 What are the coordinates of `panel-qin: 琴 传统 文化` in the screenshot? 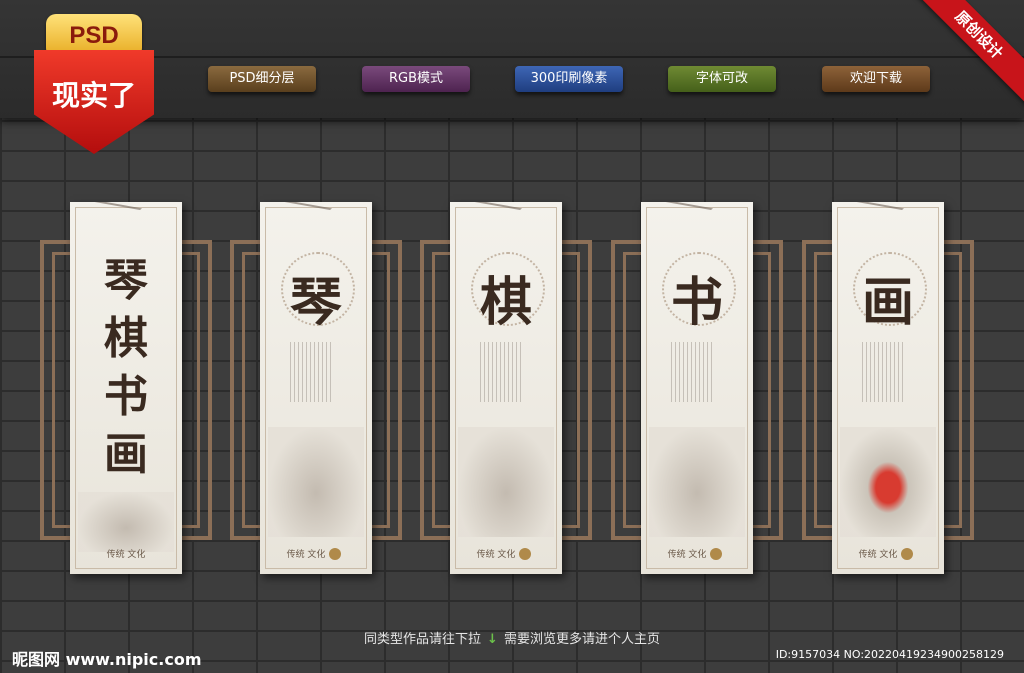 It's located at (316, 390).